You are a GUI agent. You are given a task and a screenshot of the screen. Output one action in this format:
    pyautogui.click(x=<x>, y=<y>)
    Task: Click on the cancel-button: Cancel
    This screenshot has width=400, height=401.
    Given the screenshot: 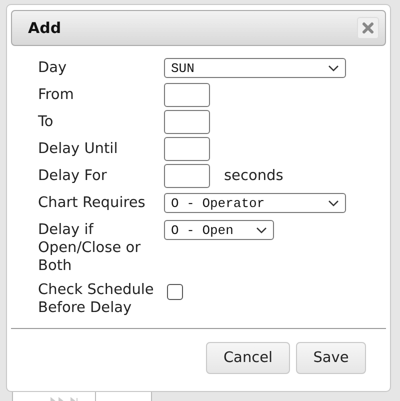 What is the action you would take?
    pyautogui.click(x=248, y=358)
    